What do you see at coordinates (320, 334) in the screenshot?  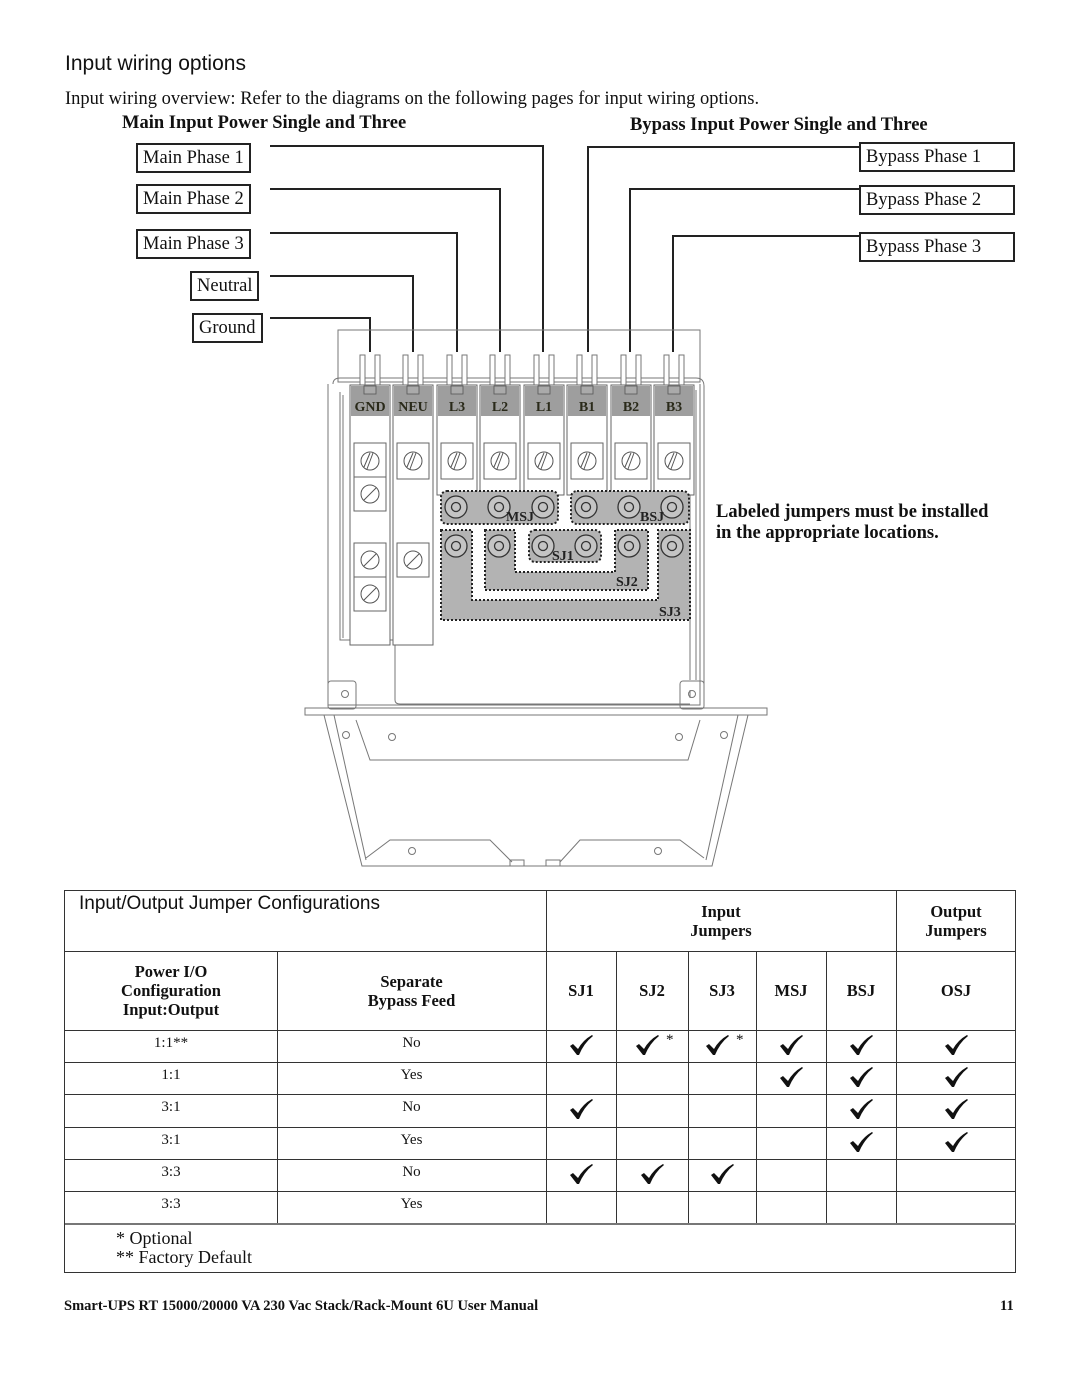 I see `wire-ground` at bounding box center [320, 334].